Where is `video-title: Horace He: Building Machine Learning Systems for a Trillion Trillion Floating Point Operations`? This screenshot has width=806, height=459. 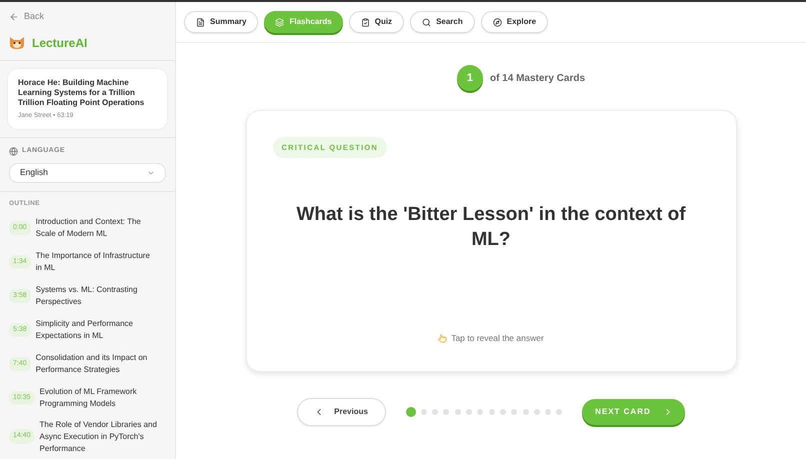 video-title: Horace He: Building Machine Learning Systems for a Trillion Trillion Floating Point Operations is located at coordinates (82, 93).